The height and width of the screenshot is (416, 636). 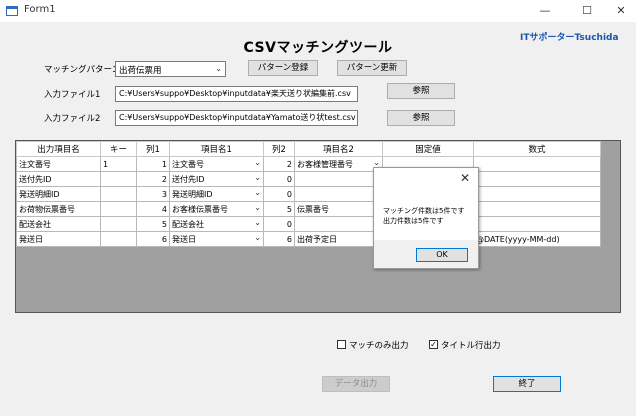 I want to click on dialog-message-line1: マッチング件数は5件です, so click(x=424, y=211).